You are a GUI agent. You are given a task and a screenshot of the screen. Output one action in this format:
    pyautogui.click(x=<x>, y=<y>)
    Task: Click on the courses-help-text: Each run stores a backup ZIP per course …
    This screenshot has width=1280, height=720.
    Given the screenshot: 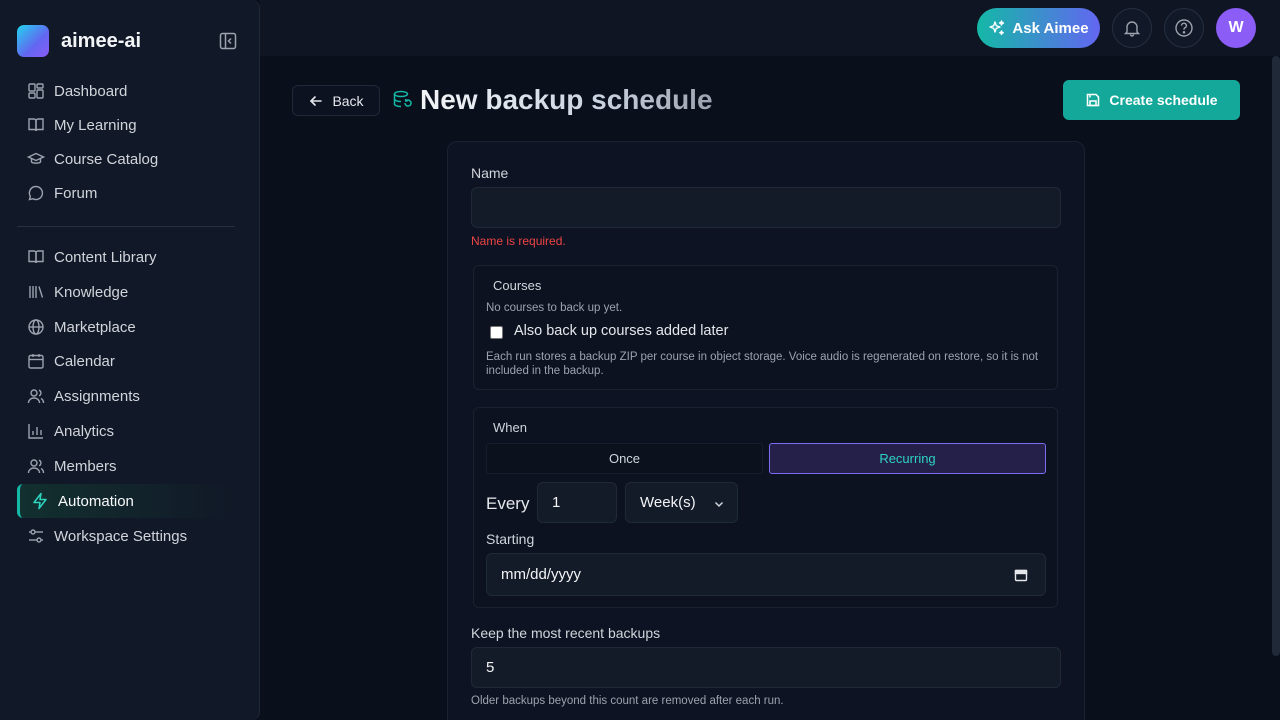 What is the action you would take?
    pyautogui.click(x=762, y=364)
    